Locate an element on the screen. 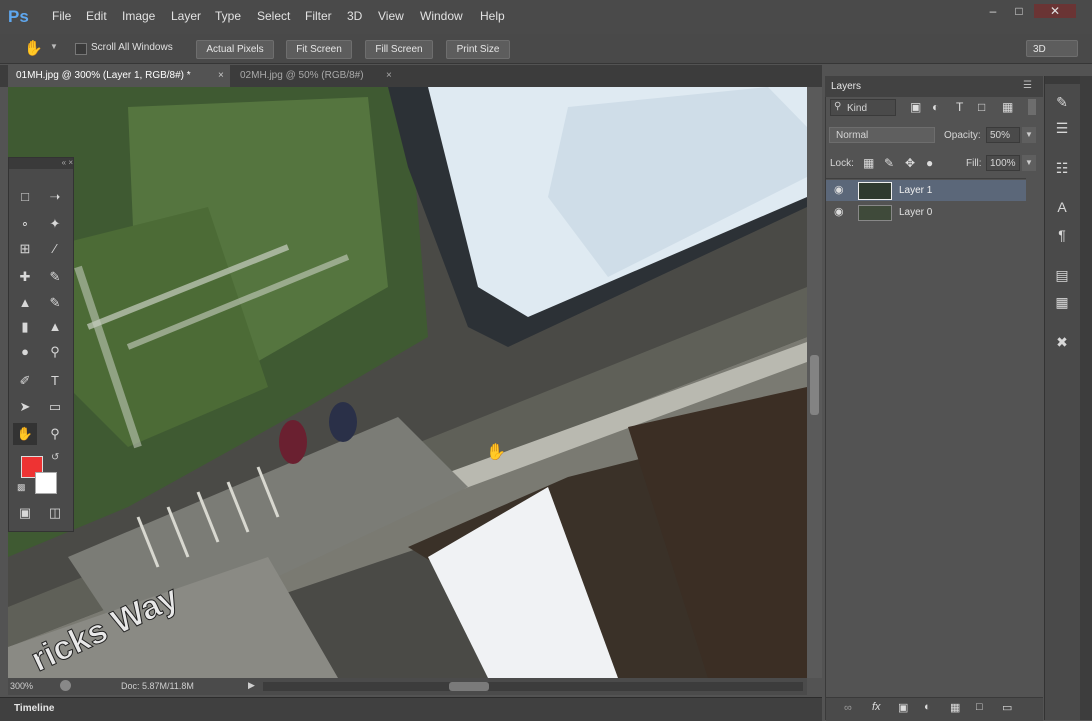 The height and width of the screenshot is (721, 1092). layer-row-layer-0: ◉ Layer 0 is located at coordinates (926, 212).